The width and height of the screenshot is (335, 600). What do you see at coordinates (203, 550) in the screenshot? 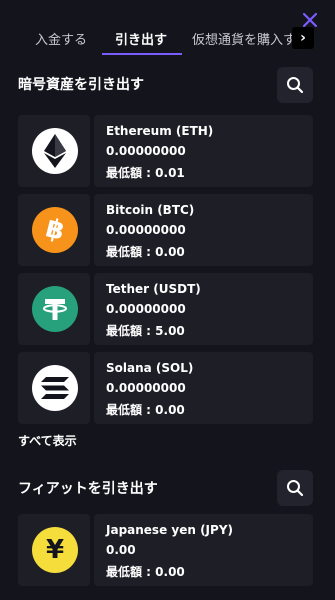
I see `asset-info: Japanese yen (JPY) 0.00 最低額 : 0.00` at bounding box center [203, 550].